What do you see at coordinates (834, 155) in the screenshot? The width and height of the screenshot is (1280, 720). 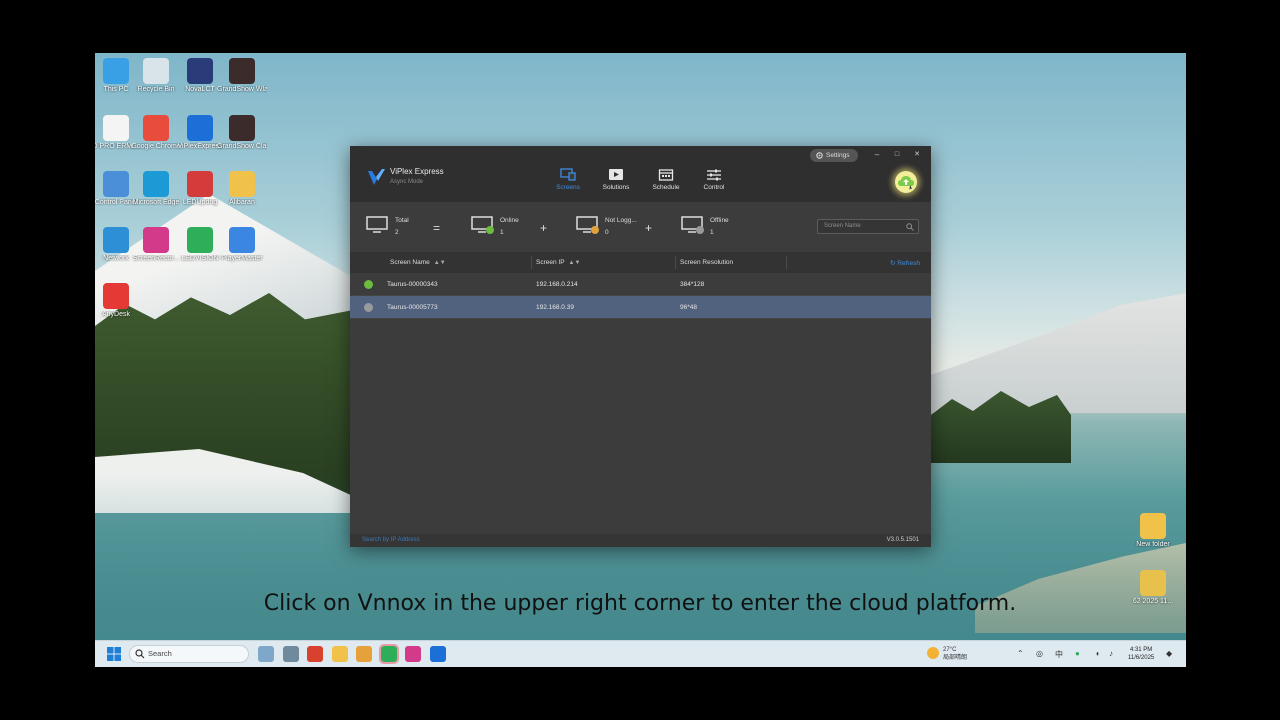 I see `settings-button: Settings` at bounding box center [834, 155].